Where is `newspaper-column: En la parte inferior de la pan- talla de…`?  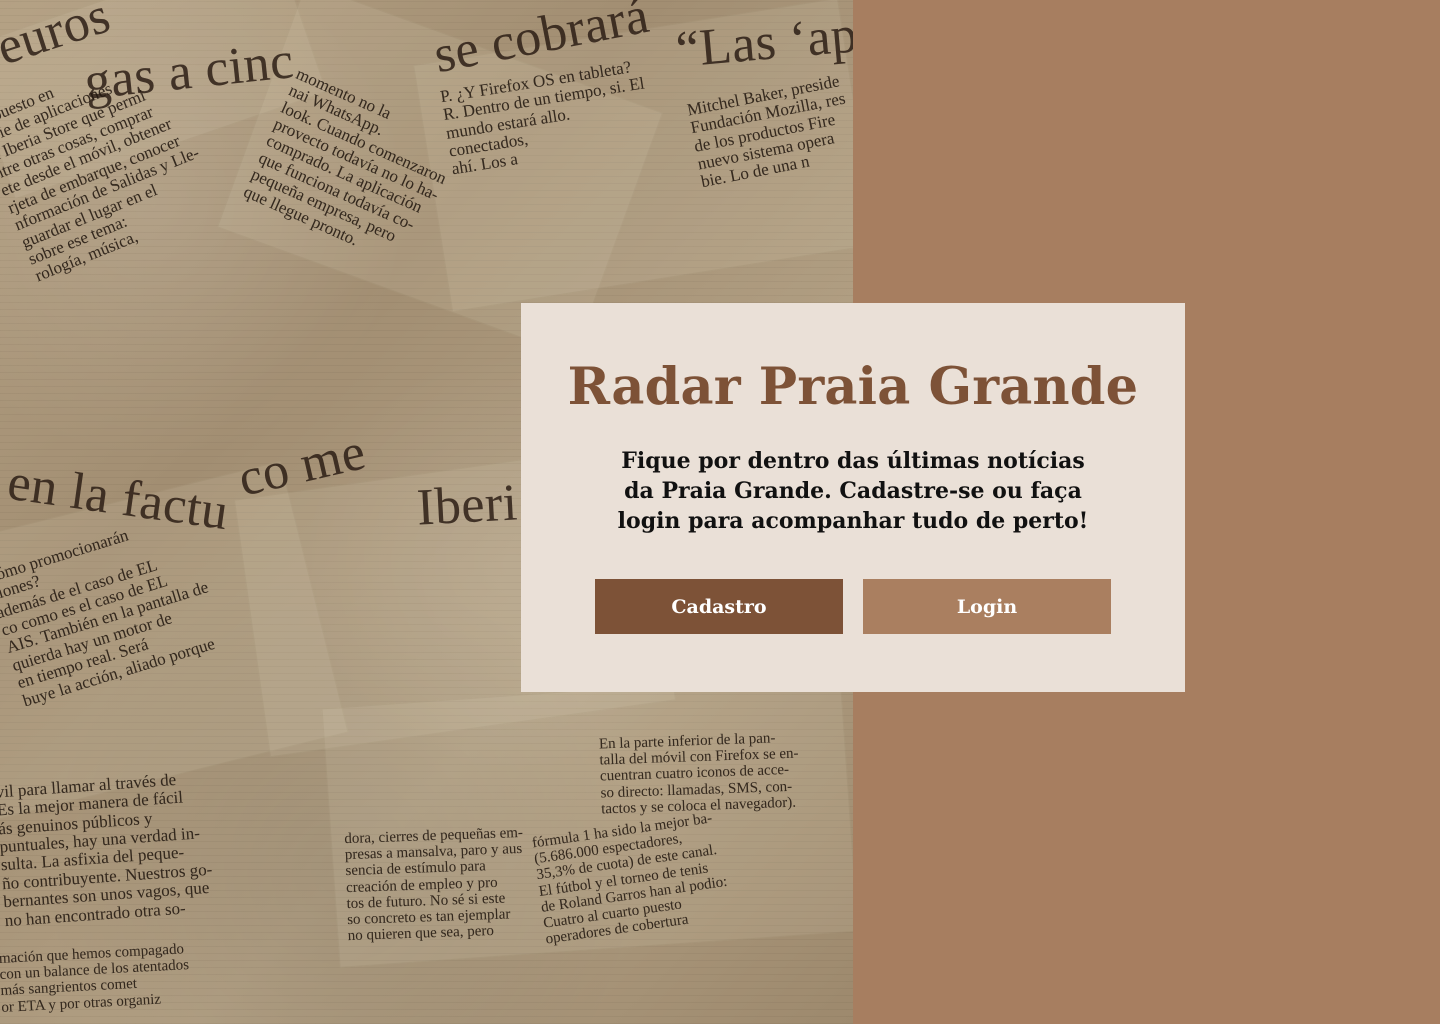
newspaper-column: En la parte inferior de la pan- talla de… is located at coordinates (698, 774).